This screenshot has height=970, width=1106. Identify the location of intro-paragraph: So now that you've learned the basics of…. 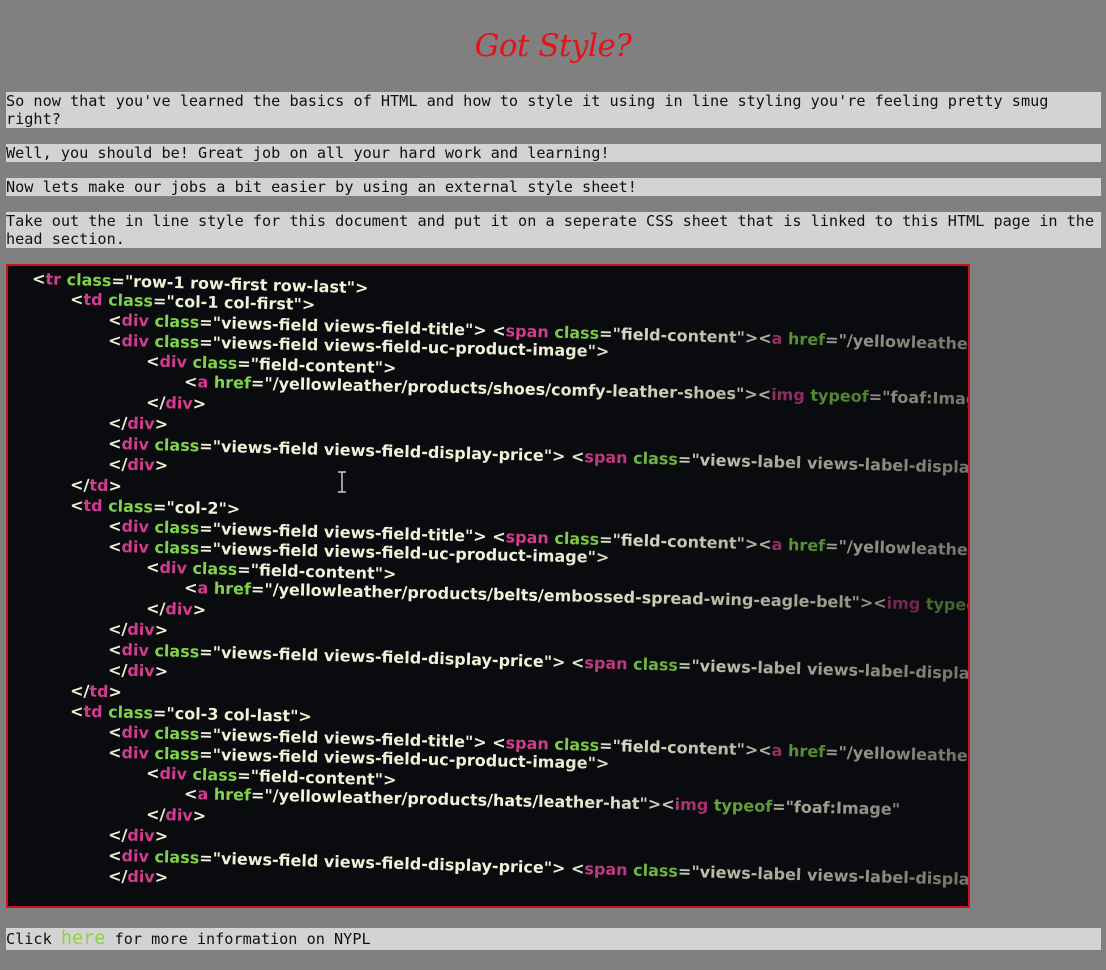
(553, 110).